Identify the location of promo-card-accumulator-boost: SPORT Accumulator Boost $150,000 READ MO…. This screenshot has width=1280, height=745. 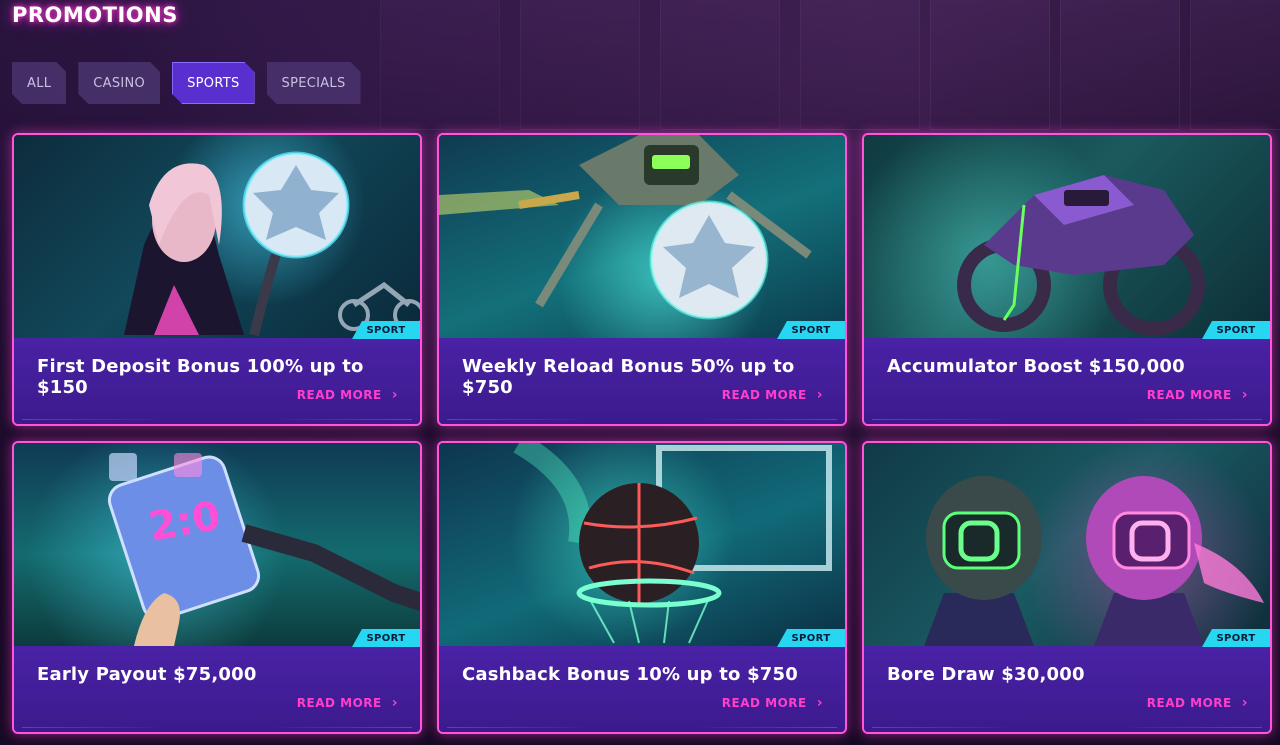
(1067, 279).